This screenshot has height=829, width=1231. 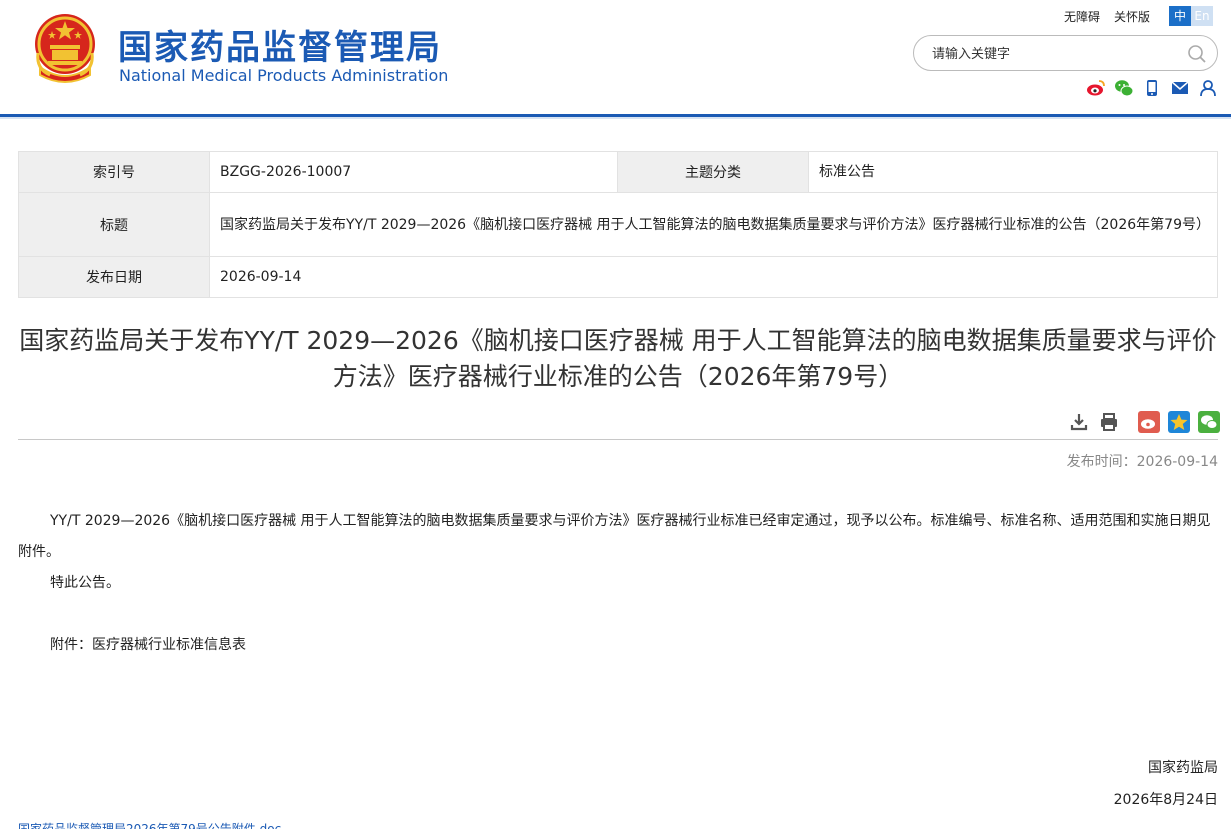 What do you see at coordinates (1142, 462) in the screenshot?
I see `publish-time: 发布时间：2026-09-14` at bounding box center [1142, 462].